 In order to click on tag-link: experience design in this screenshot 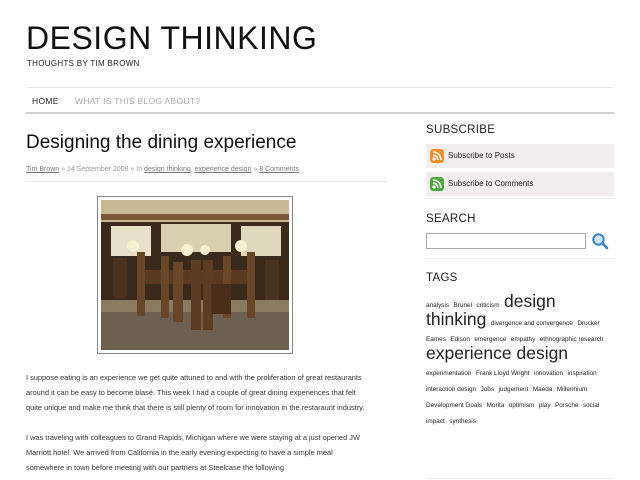, I will do `click(497, 353)`.